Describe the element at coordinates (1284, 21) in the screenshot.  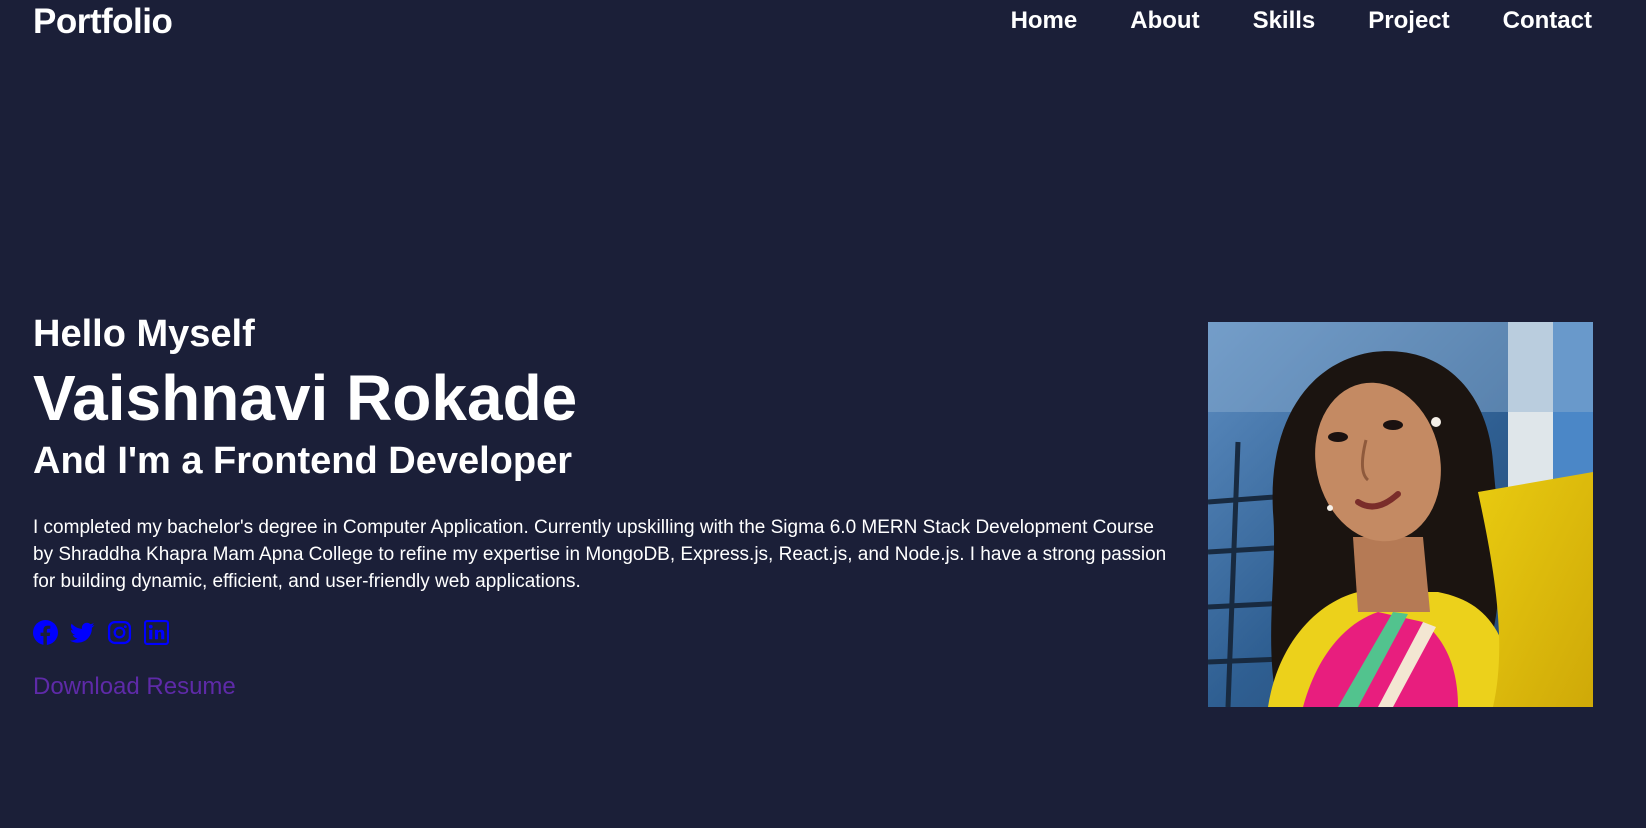
I see `nav-link-skills: Skills` at that location.